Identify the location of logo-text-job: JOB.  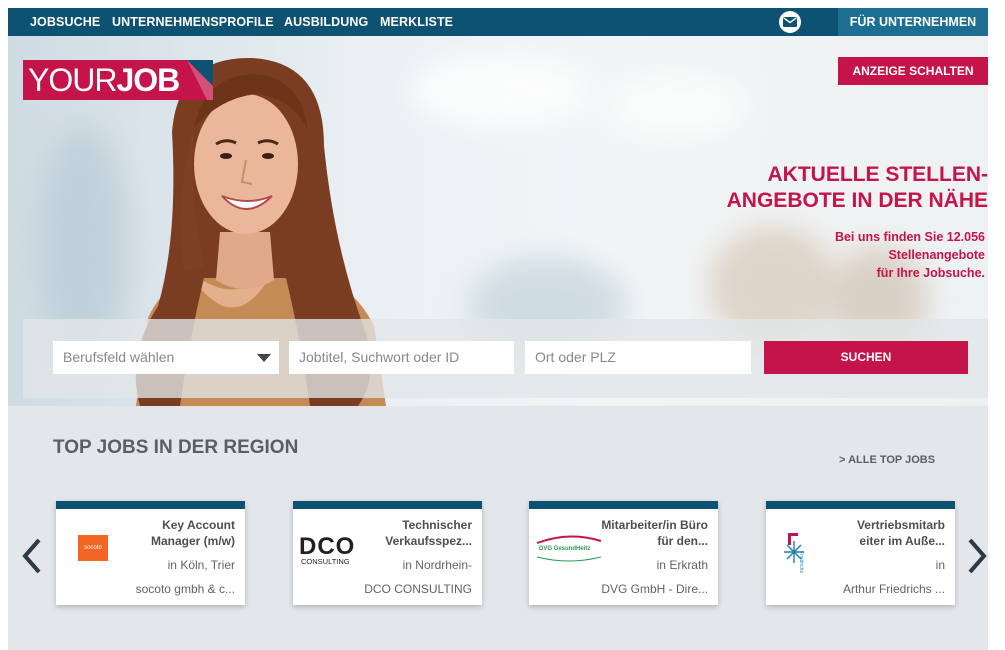
(148, 80).